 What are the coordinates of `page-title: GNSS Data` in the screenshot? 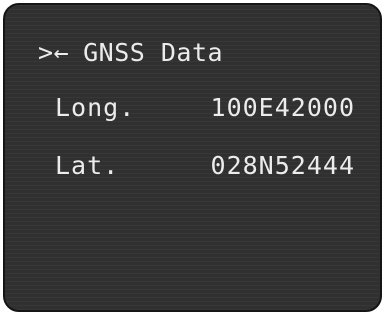 It's located at (153, 52).